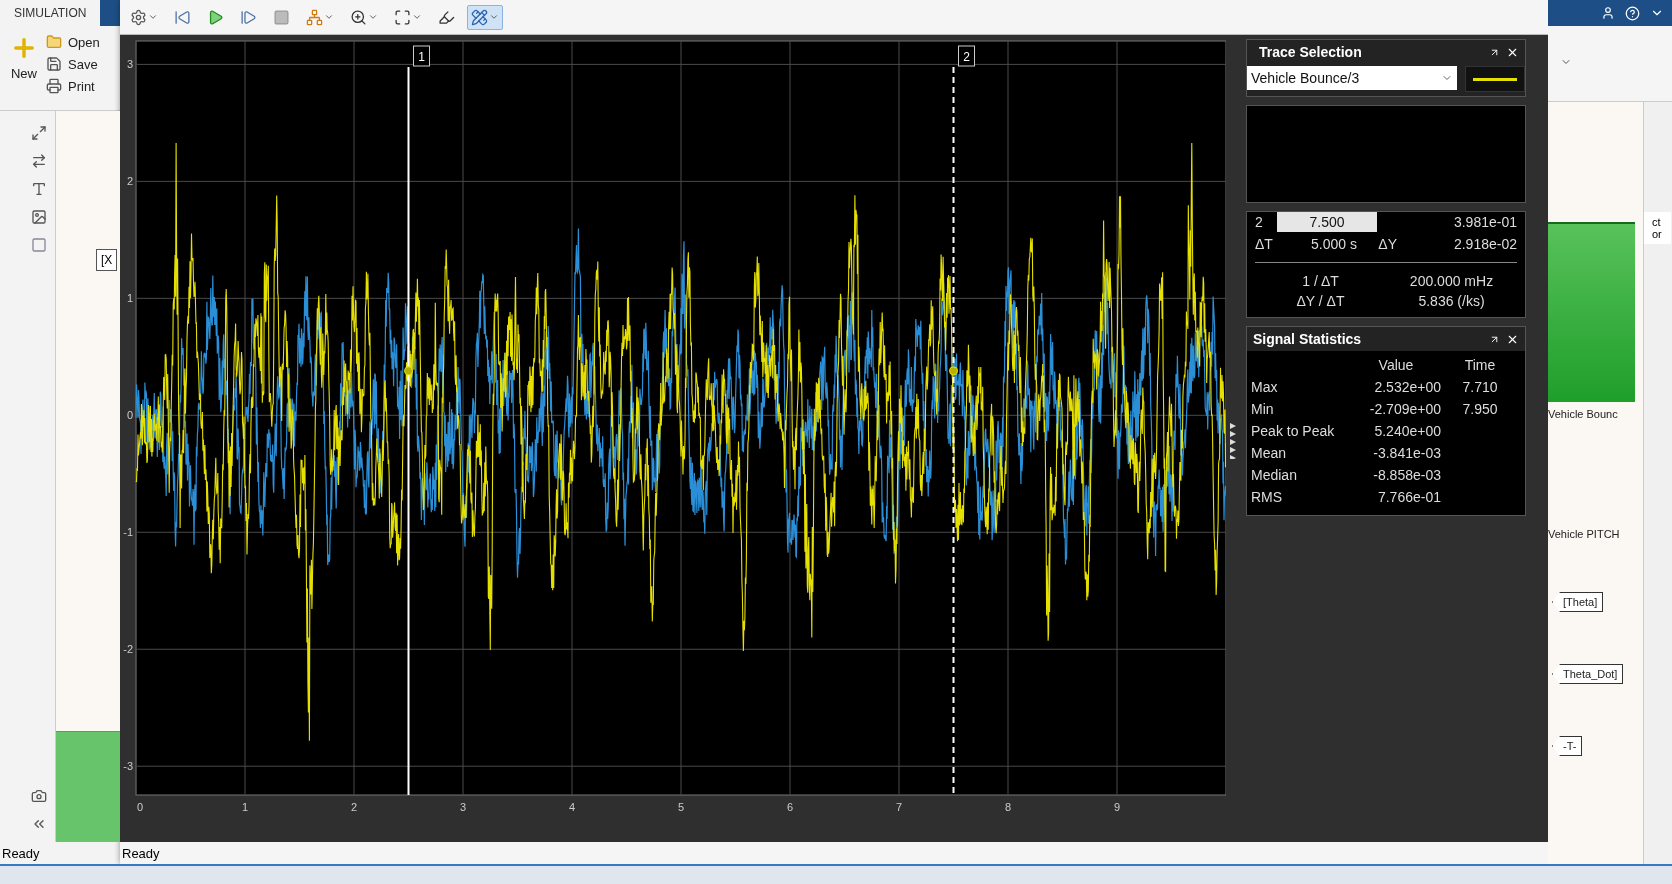 The image size is (1672, 884). What do you see at coordinates (1308, 339) in the screenshot?
I see `panel-title: Signal Statistics` at bounding box center [1308, 339].